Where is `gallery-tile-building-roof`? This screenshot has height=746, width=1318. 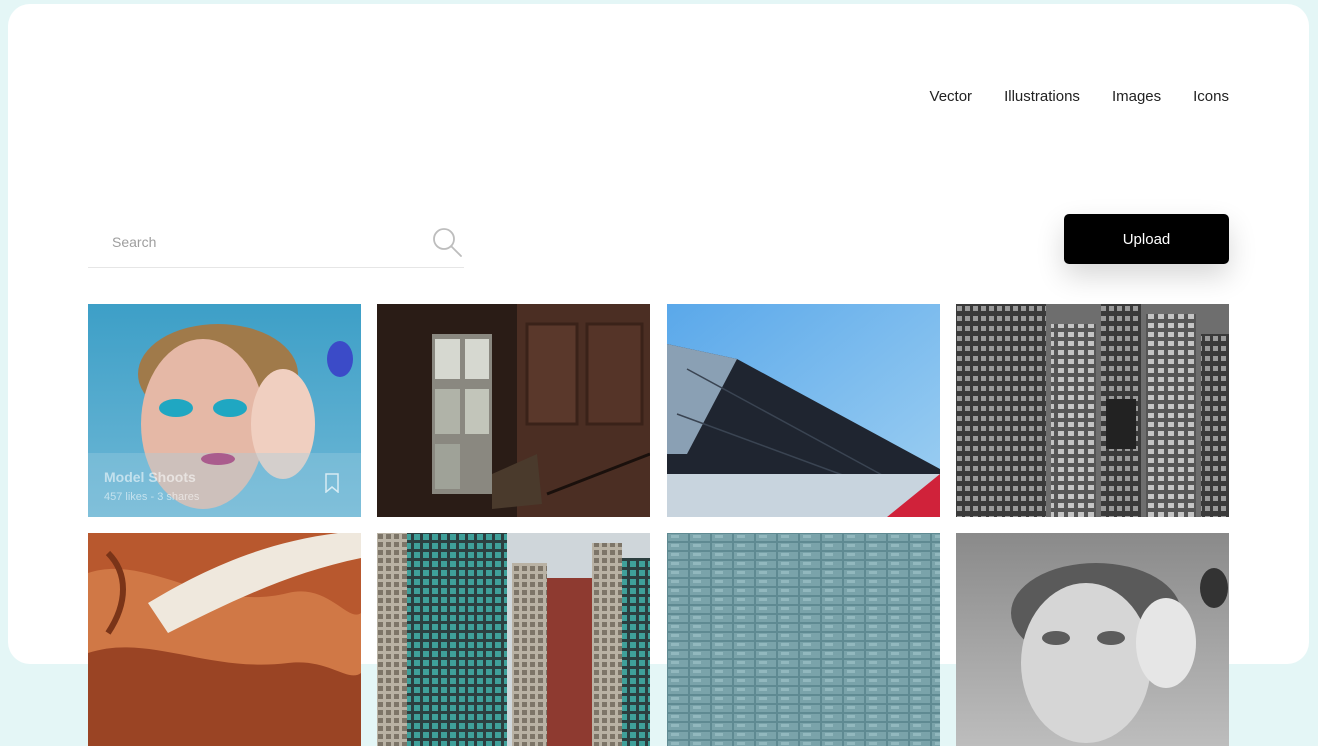 gallery-tile-building-roof is located at coordinates (803, 410).